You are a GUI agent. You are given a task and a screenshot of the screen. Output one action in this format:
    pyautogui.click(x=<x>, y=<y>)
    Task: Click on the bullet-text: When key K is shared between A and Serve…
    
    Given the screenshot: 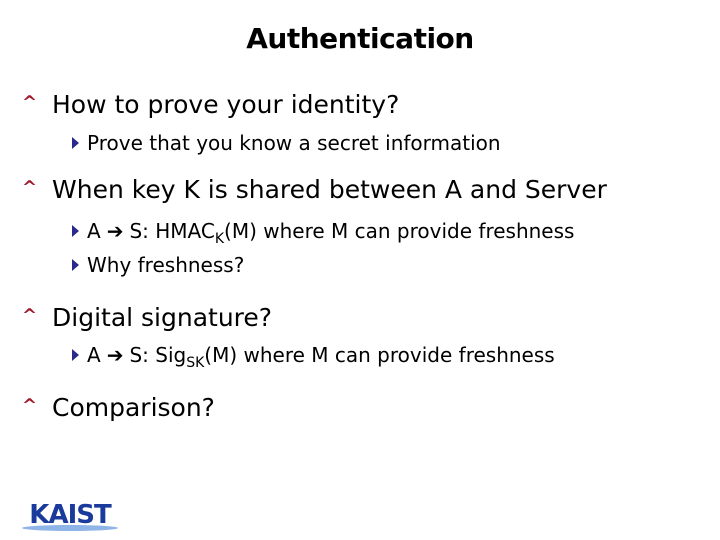 What is the action you would take?
    pyautogui.click(x=329, y=189)
    